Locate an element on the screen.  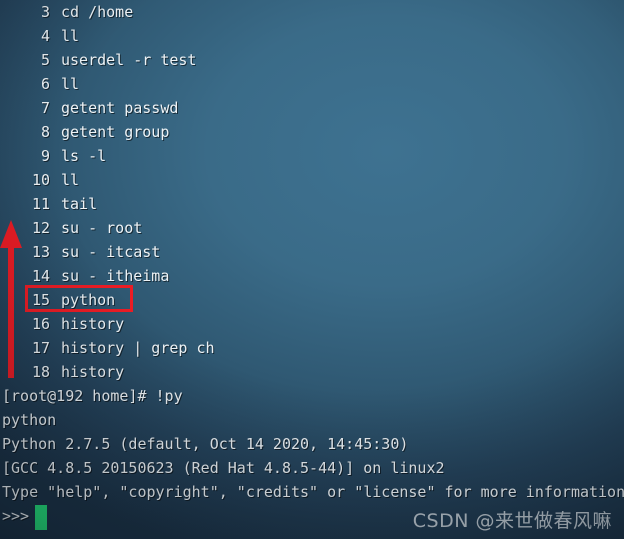
history-command: userdel -r test is located at coordinates (129, 60).